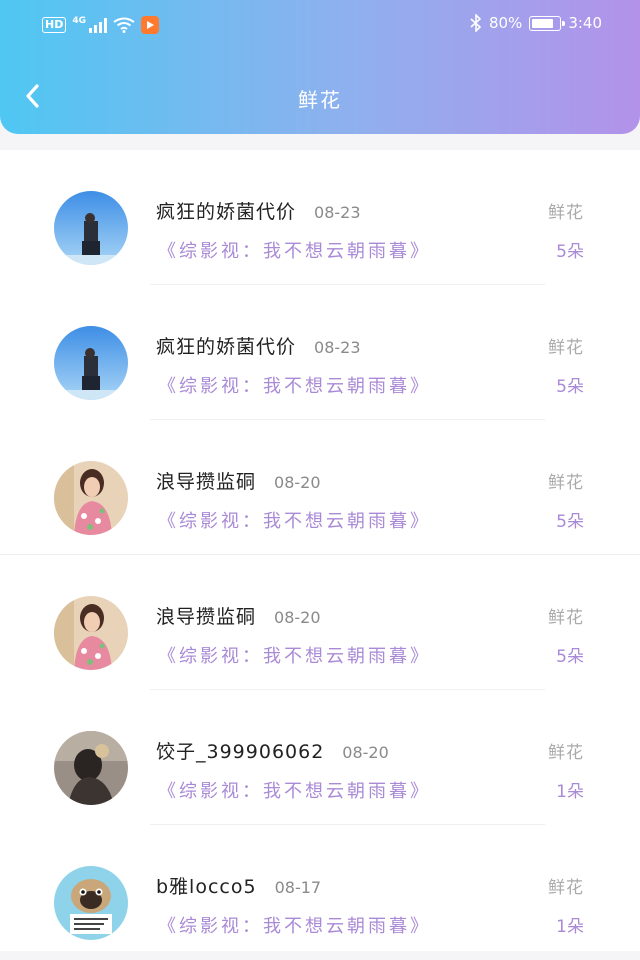  Describe the element at coordinates (505, 23) in the screenshot. I see `battery-percent: 80%` at that location.